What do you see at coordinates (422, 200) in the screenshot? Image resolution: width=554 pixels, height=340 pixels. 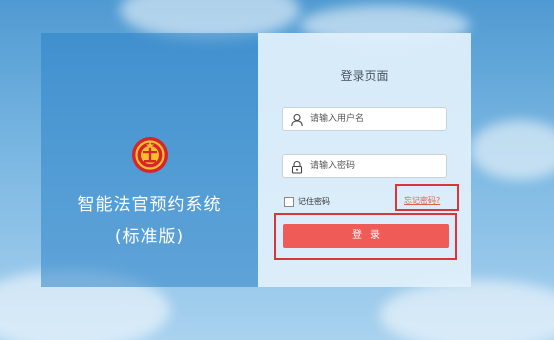 I see `forgot-password-link: 忘记密码?` at bounding box center [422, 200].